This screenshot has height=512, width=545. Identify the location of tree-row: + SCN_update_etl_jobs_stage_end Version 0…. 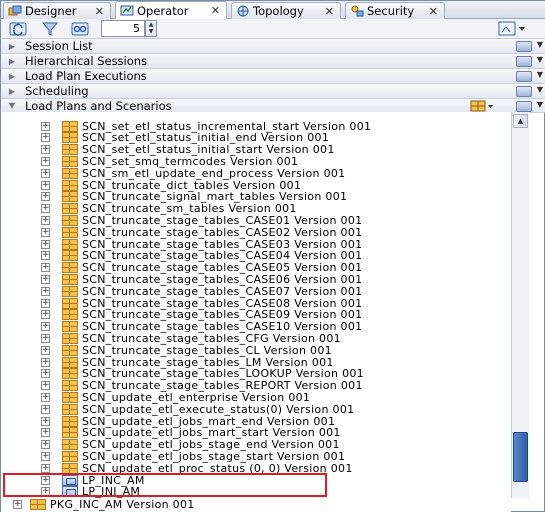
(190, 444).